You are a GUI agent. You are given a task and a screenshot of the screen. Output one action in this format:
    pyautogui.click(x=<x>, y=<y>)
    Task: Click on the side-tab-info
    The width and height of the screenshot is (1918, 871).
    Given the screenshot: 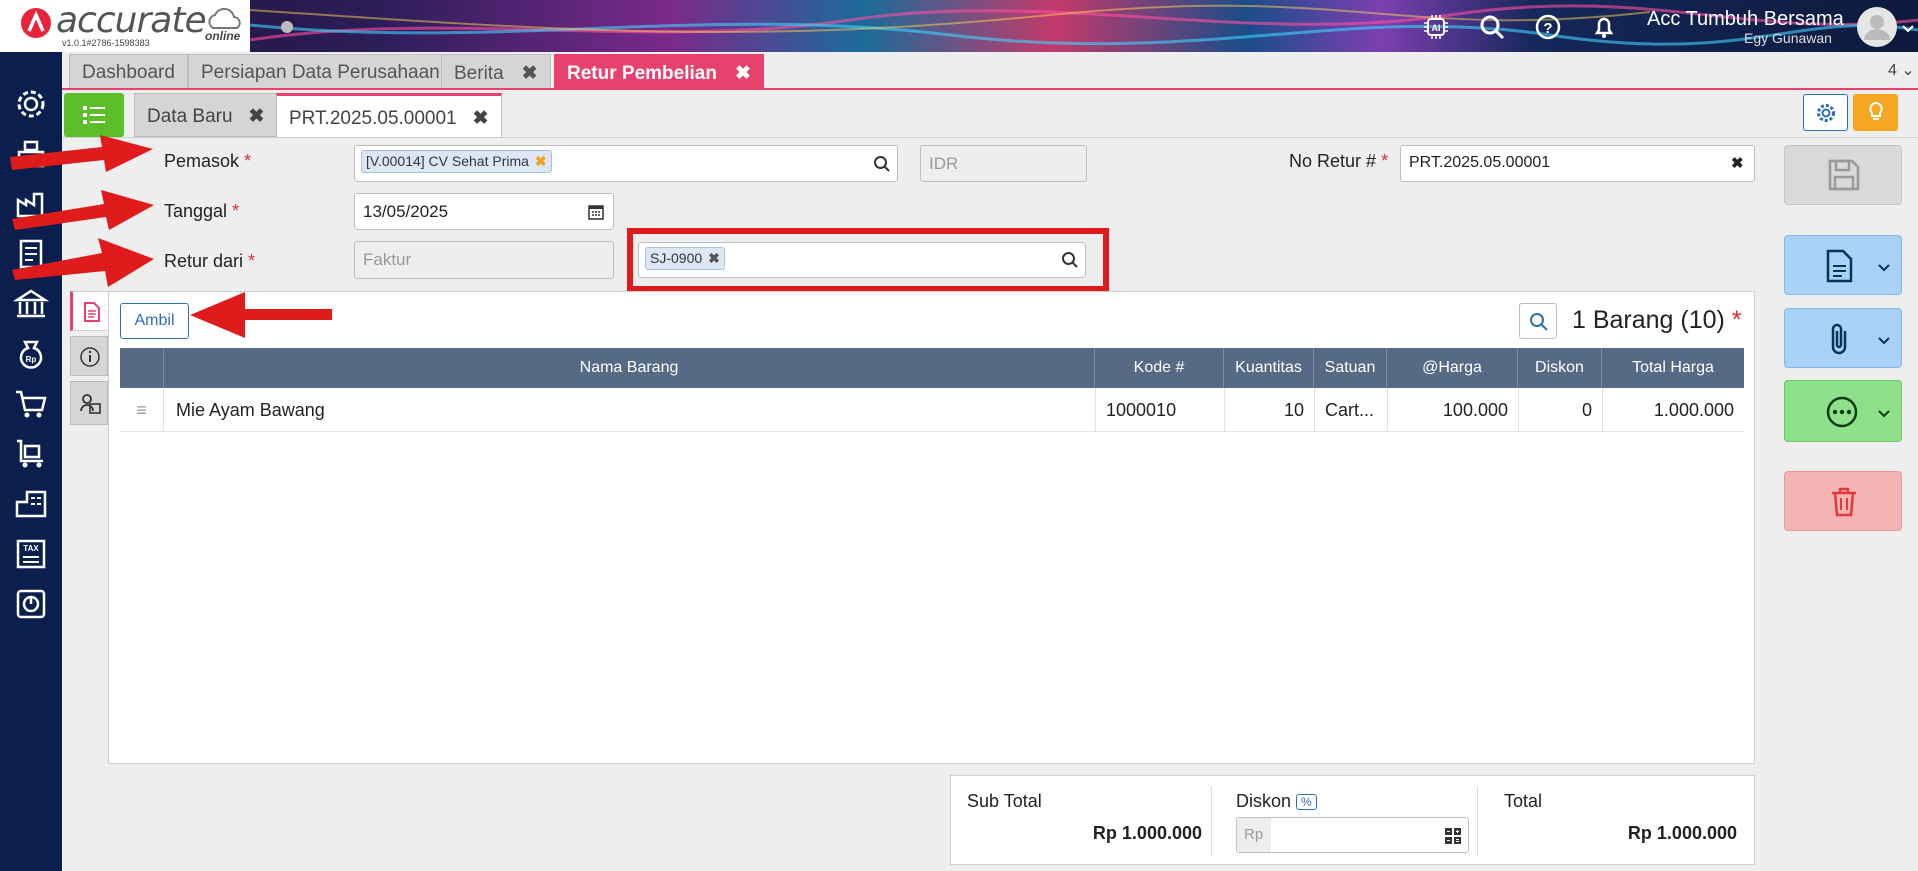 What is the action you would take?
    pyautogui.click(x=89, y=356)
    